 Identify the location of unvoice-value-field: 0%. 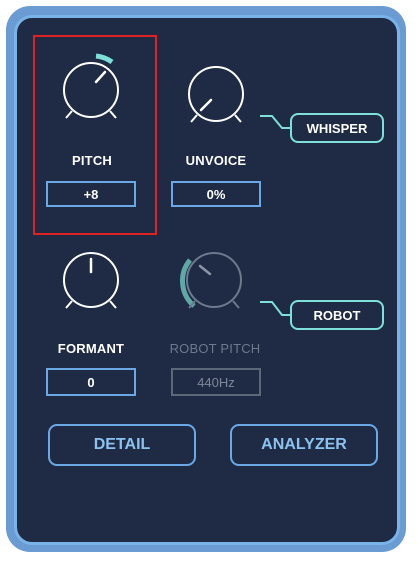
(216, 194).